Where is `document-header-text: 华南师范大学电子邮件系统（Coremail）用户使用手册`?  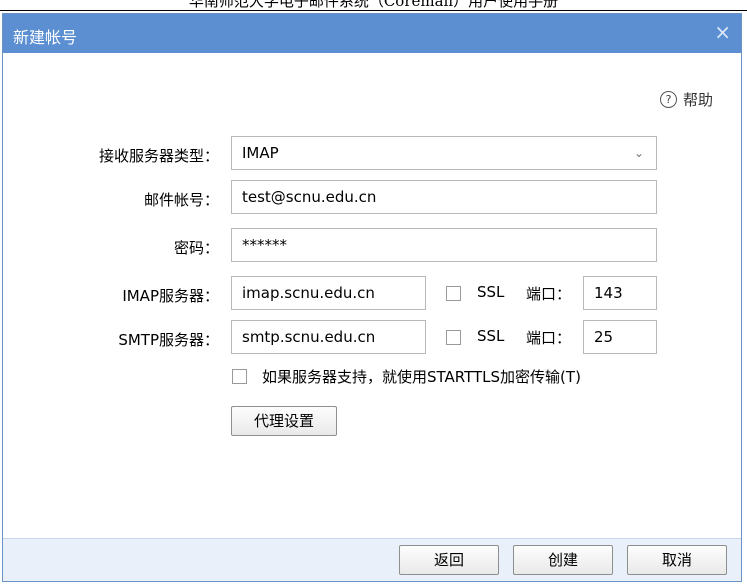 document-header-text: 华南师范大学电子邮件系统（Coremail）用户使用手册 is located at coordinates (373, 5).